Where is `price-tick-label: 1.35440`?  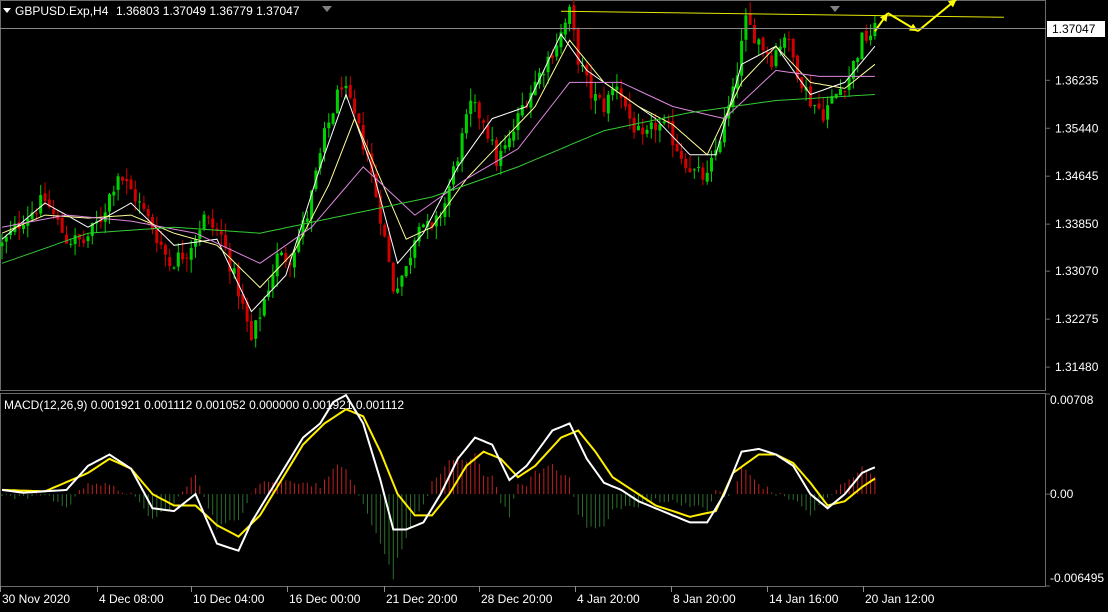
price-tick-label: 1.35440 is located at coordinates (1077, 128).